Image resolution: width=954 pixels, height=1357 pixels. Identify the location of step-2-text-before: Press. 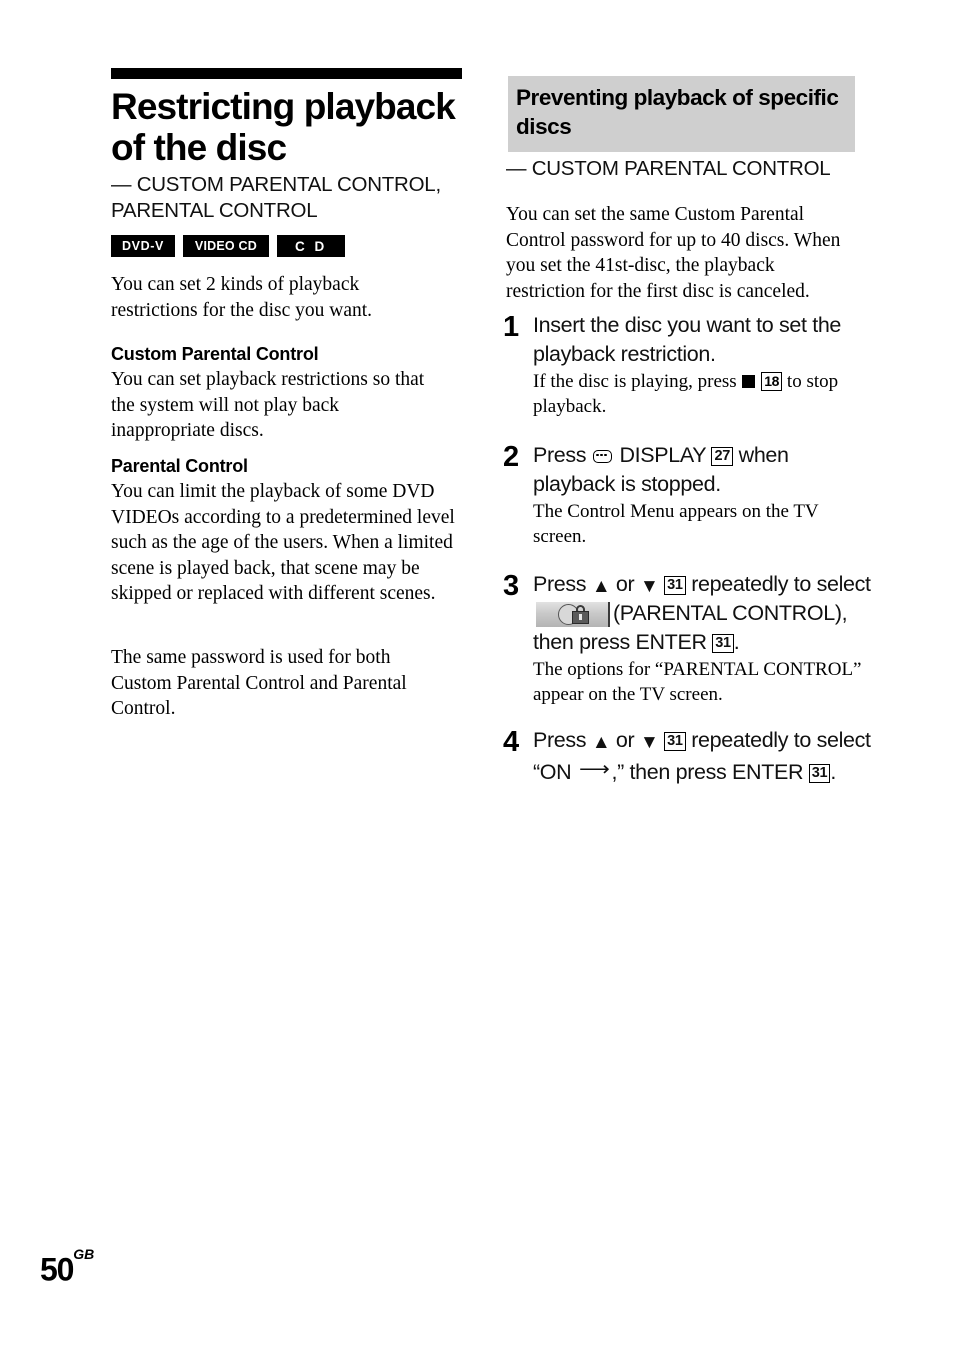
(562, 455).